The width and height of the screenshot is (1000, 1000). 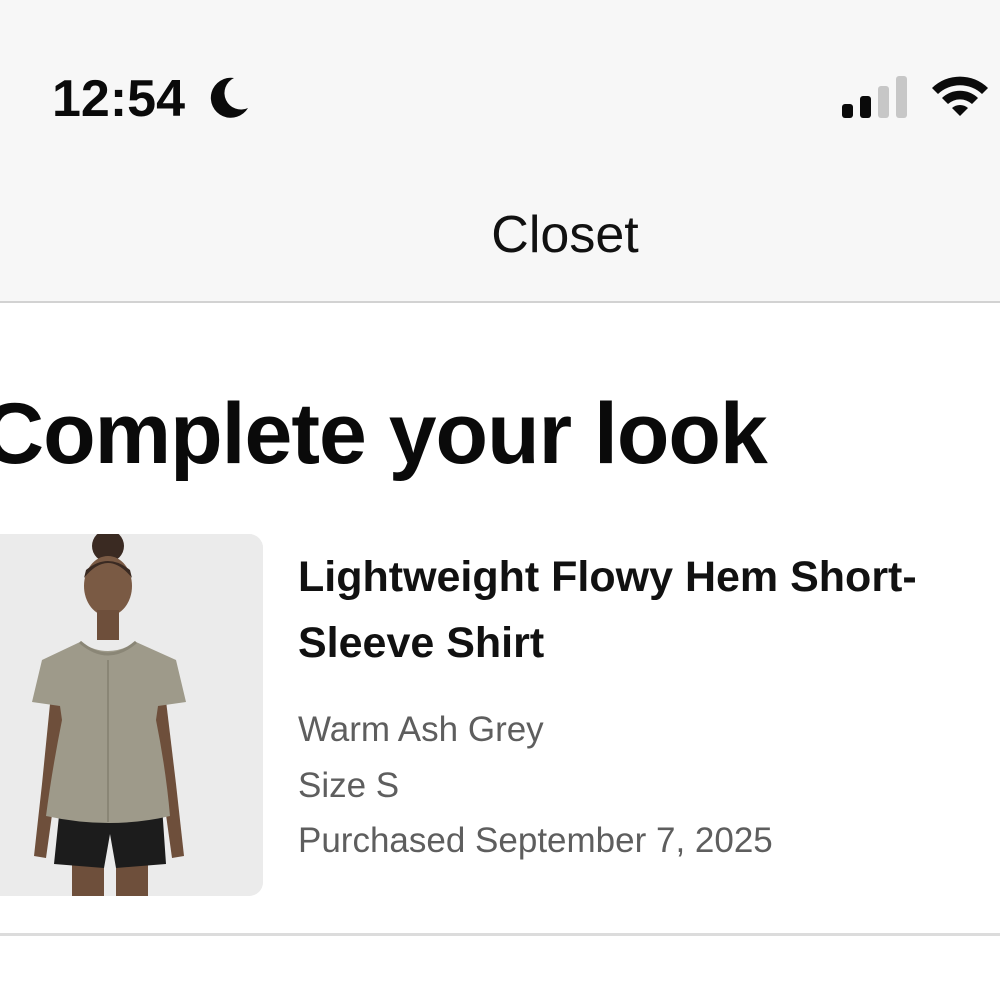 I want to click on divider, so click(x=500, y=934).